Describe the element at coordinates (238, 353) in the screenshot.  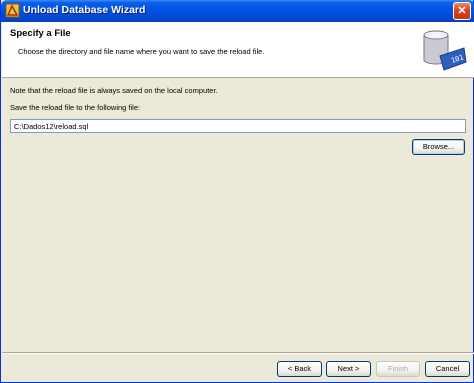
I see `footer-divider` at that location.